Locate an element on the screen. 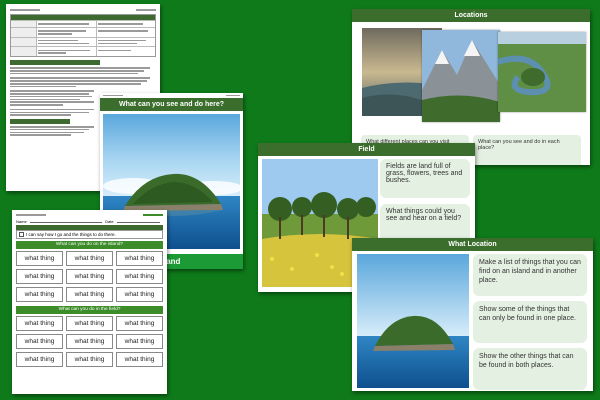 The width and height of the screenshot is (600, 400). slide-title: What Location is located at coordinates (472, 244).